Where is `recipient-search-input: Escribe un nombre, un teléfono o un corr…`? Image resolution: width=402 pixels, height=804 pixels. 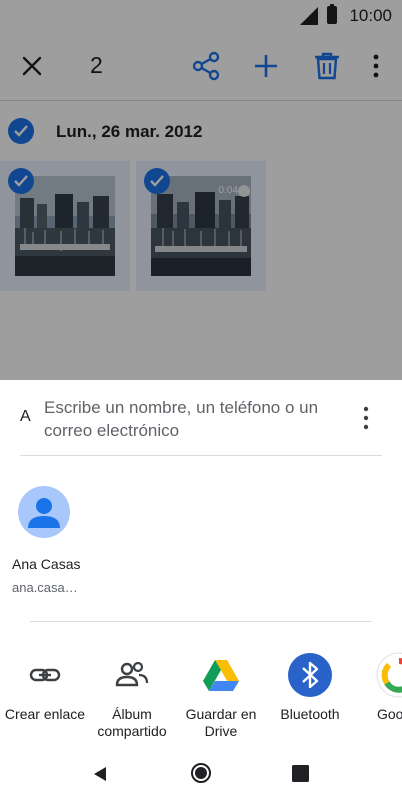
recipient-search-input: Escribe un nombre, un teléfono o un corr… is located at coordinates (194, 420).